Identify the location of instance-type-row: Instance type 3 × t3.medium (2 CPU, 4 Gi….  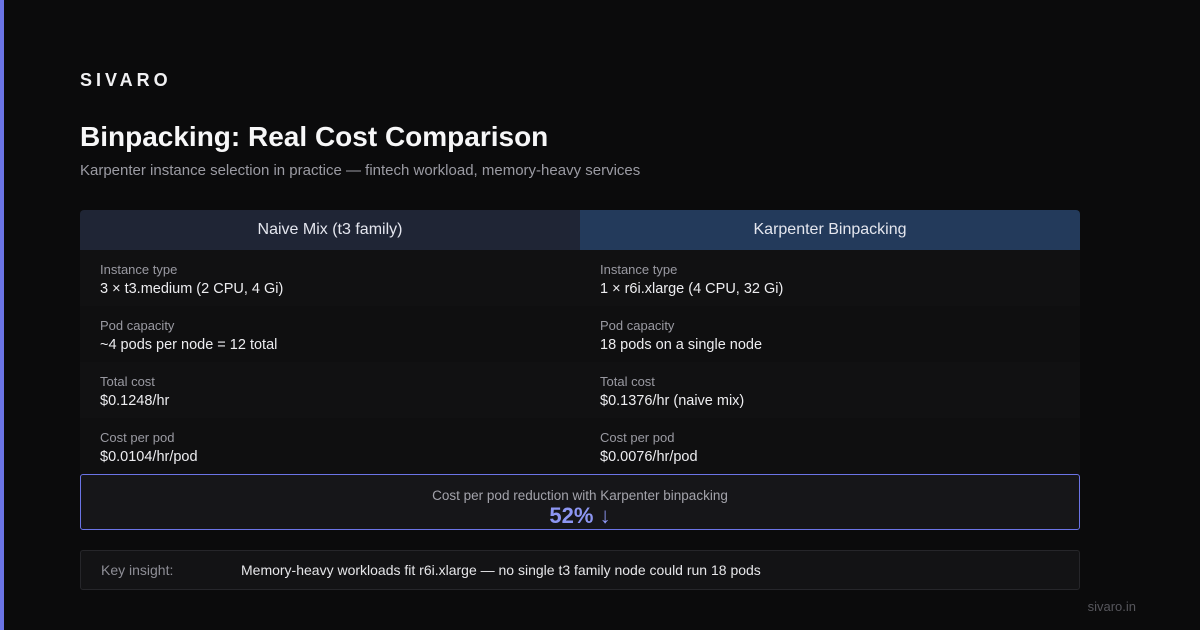
(330, 278).